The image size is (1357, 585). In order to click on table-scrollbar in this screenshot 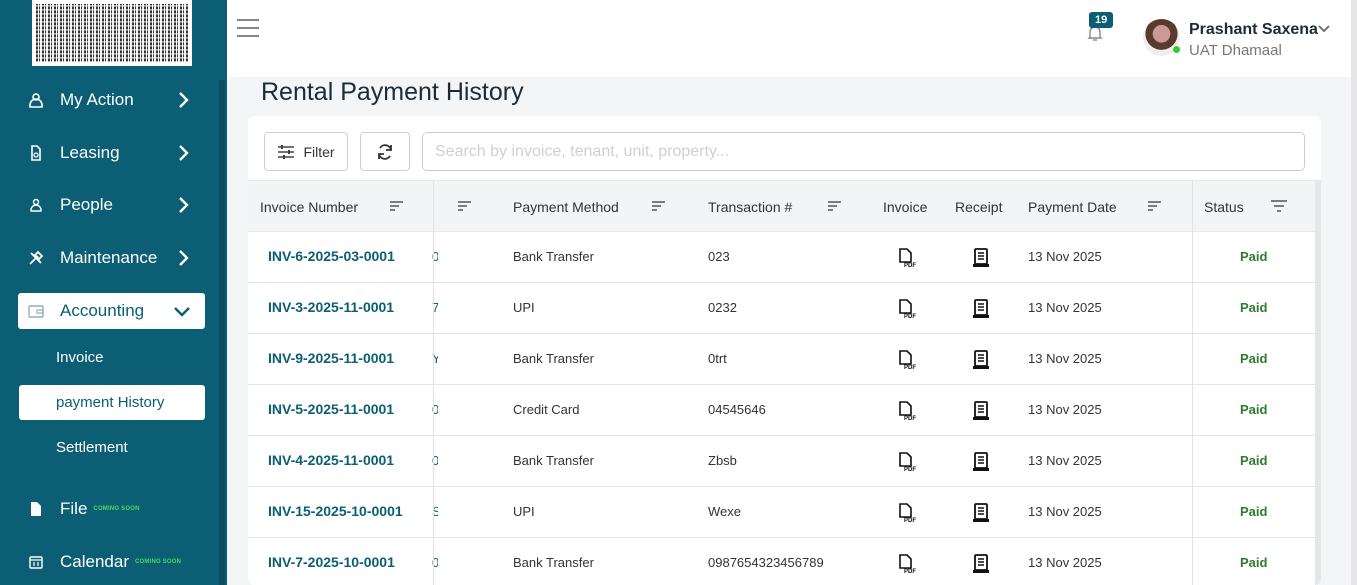, I will do `click(1318, 382)`.